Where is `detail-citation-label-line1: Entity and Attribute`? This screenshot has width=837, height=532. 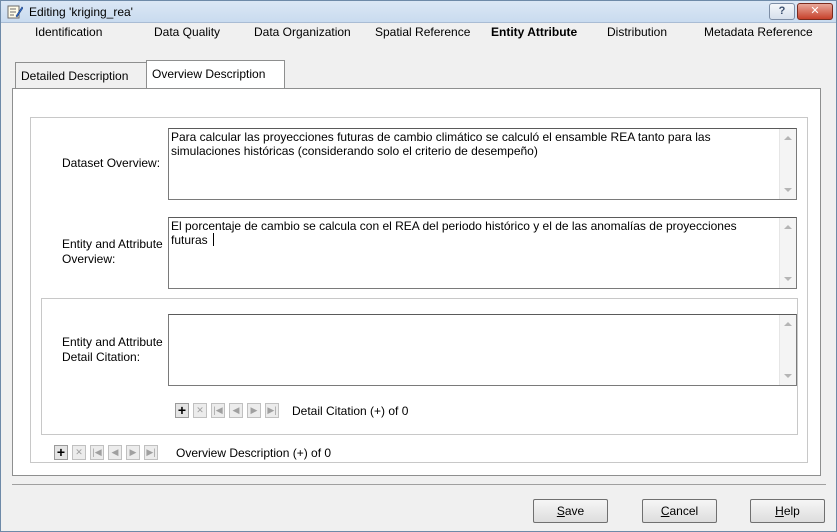 detail-citation-label-line1: Entity and Attribute is located at coordinates (112, 342).